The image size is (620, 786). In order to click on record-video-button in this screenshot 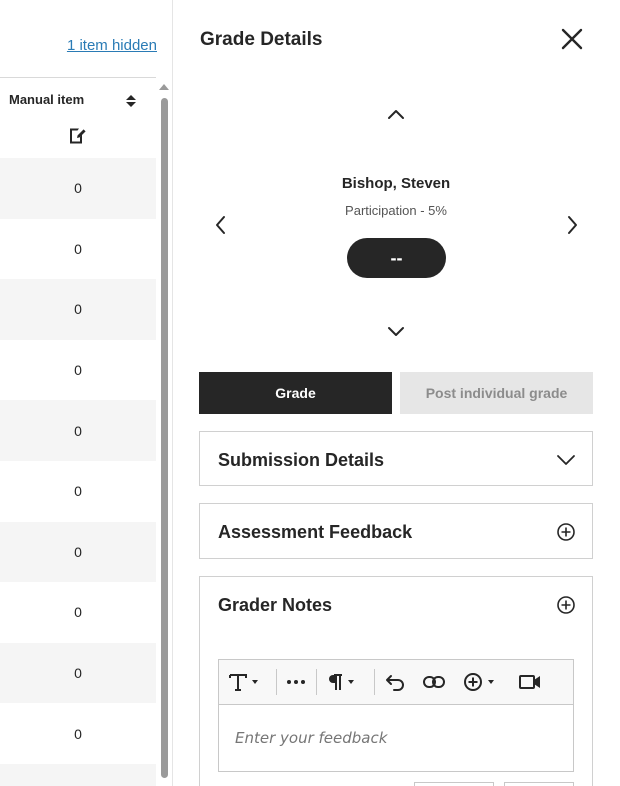, I will do `click(530, 682)`.